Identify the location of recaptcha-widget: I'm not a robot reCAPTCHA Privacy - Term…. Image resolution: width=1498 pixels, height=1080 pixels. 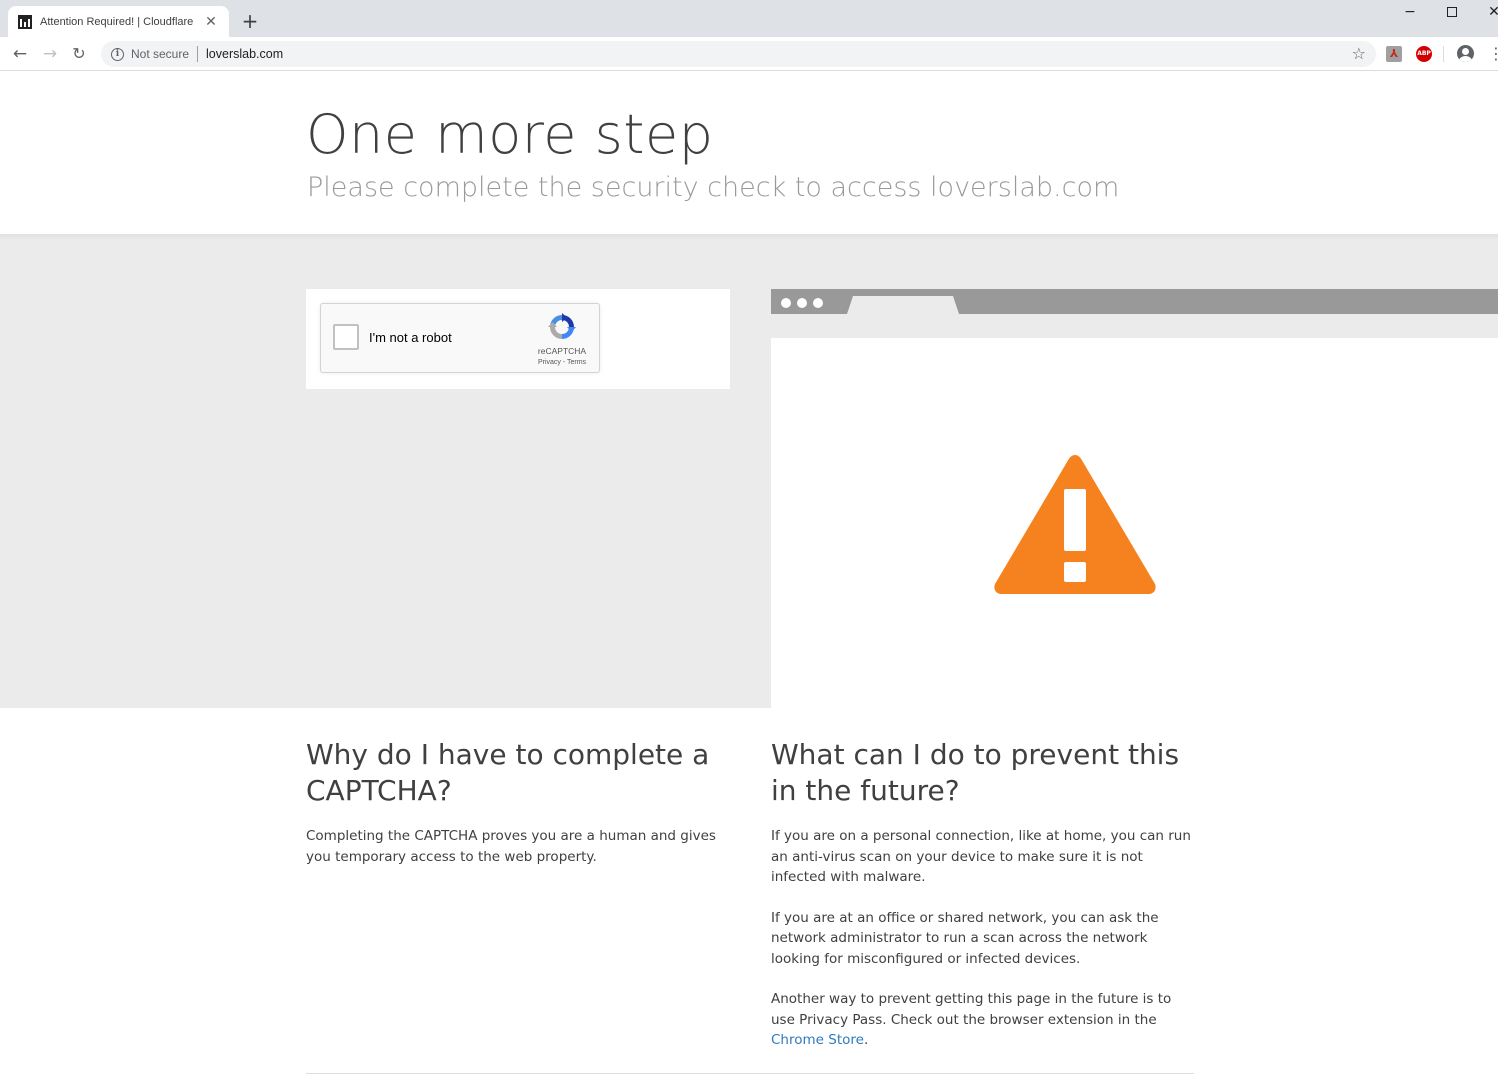
(460, 338).